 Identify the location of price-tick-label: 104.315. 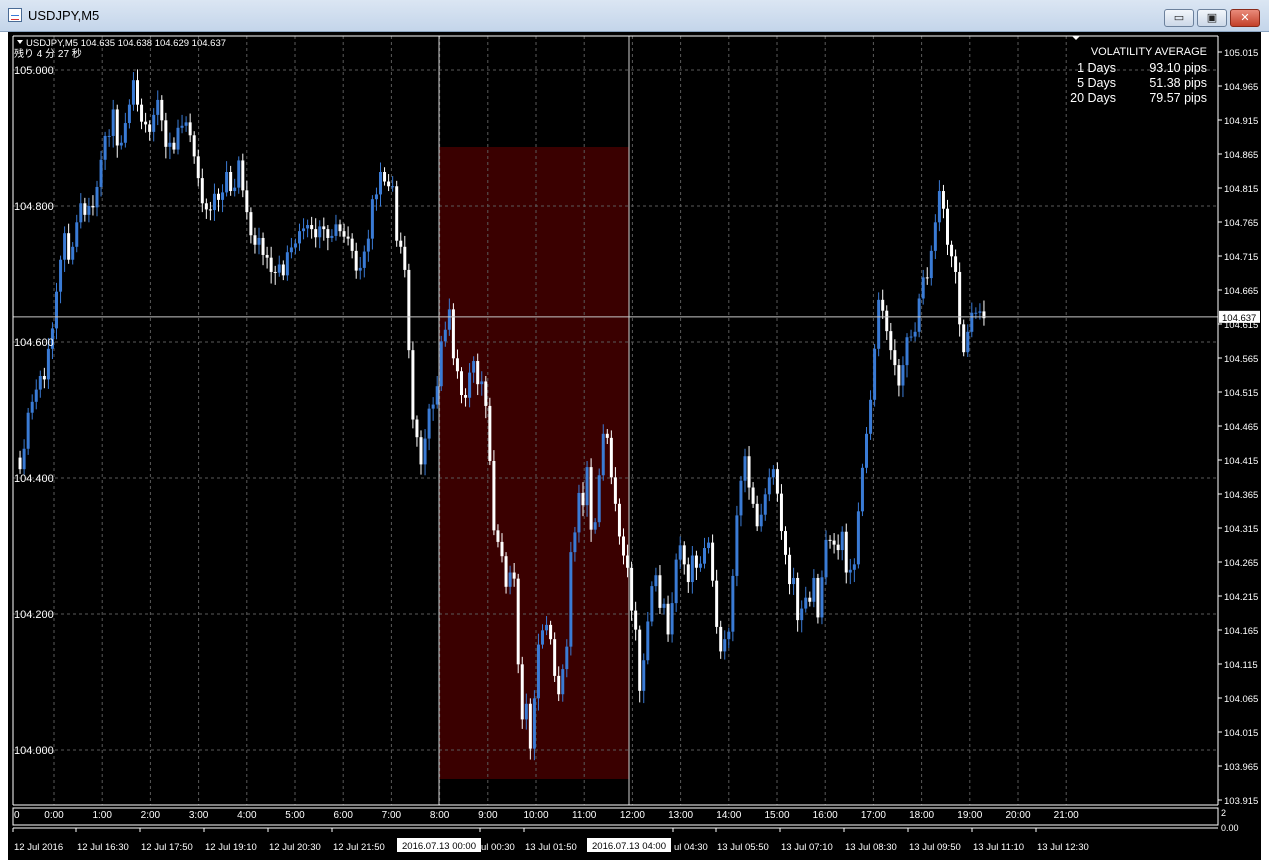
(1241, 529).